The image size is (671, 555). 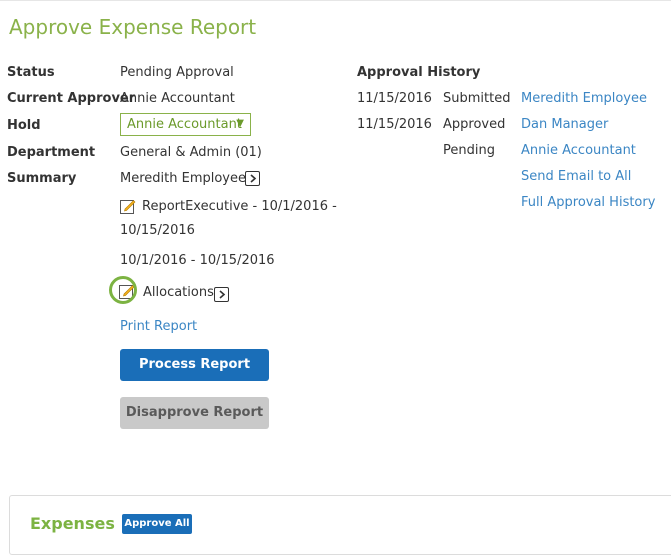 I want to click on hold-dropdown: Annie Accountant ▼, so click(x=185, y=124).